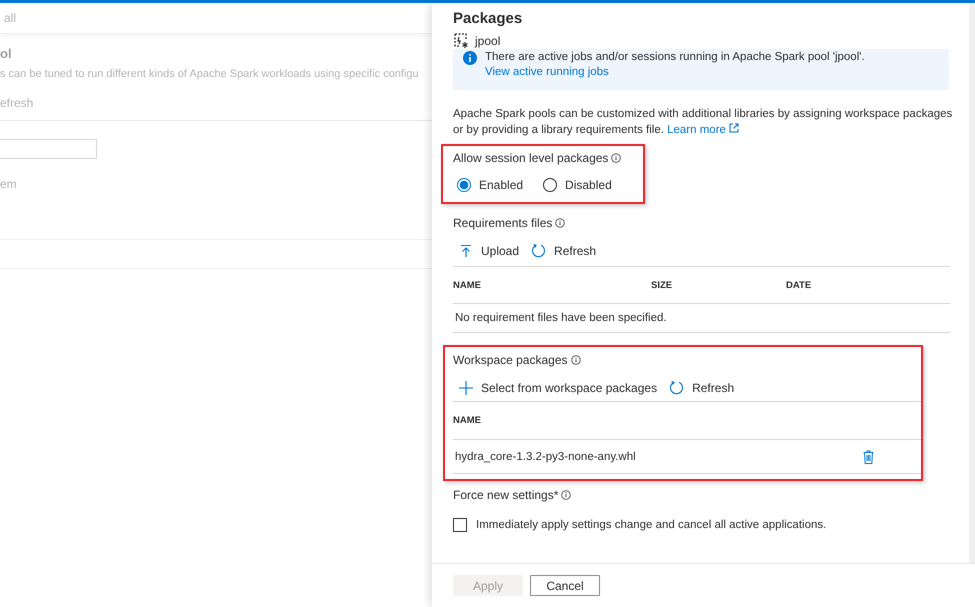 This screenshot has width=975, height=607. I want to click on radio-option: Disabled, so click(577, 185).